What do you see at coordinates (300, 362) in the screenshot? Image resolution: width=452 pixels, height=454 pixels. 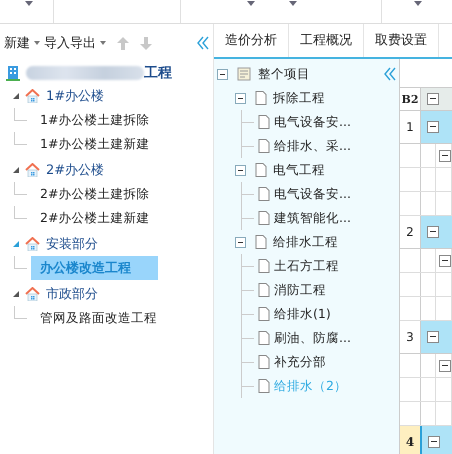 I see `tree-item: 补充分部` at bounding box center [300, 362].